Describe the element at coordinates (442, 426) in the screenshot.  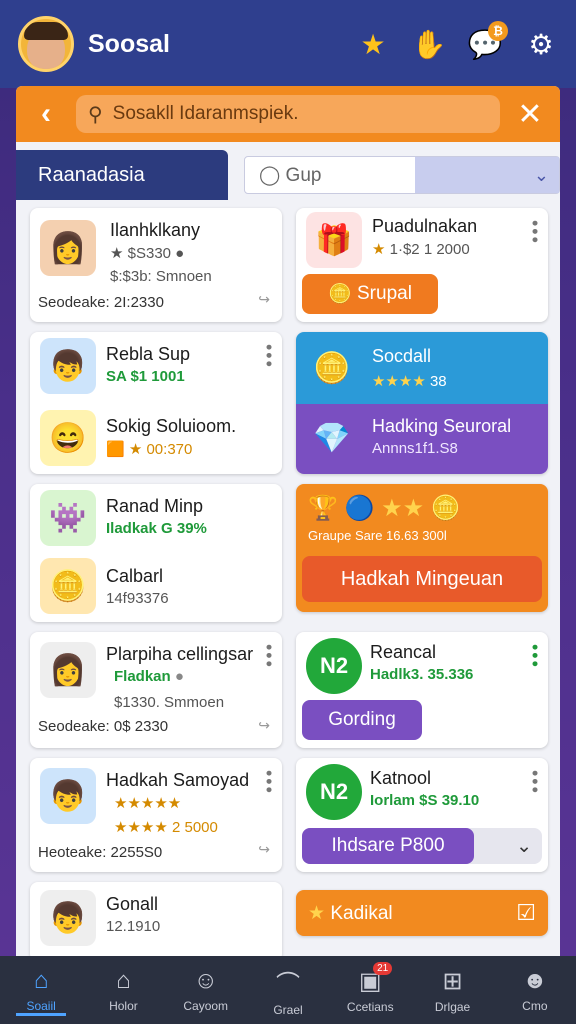
I see `card-title2: Hadking Seuroral` at that location.